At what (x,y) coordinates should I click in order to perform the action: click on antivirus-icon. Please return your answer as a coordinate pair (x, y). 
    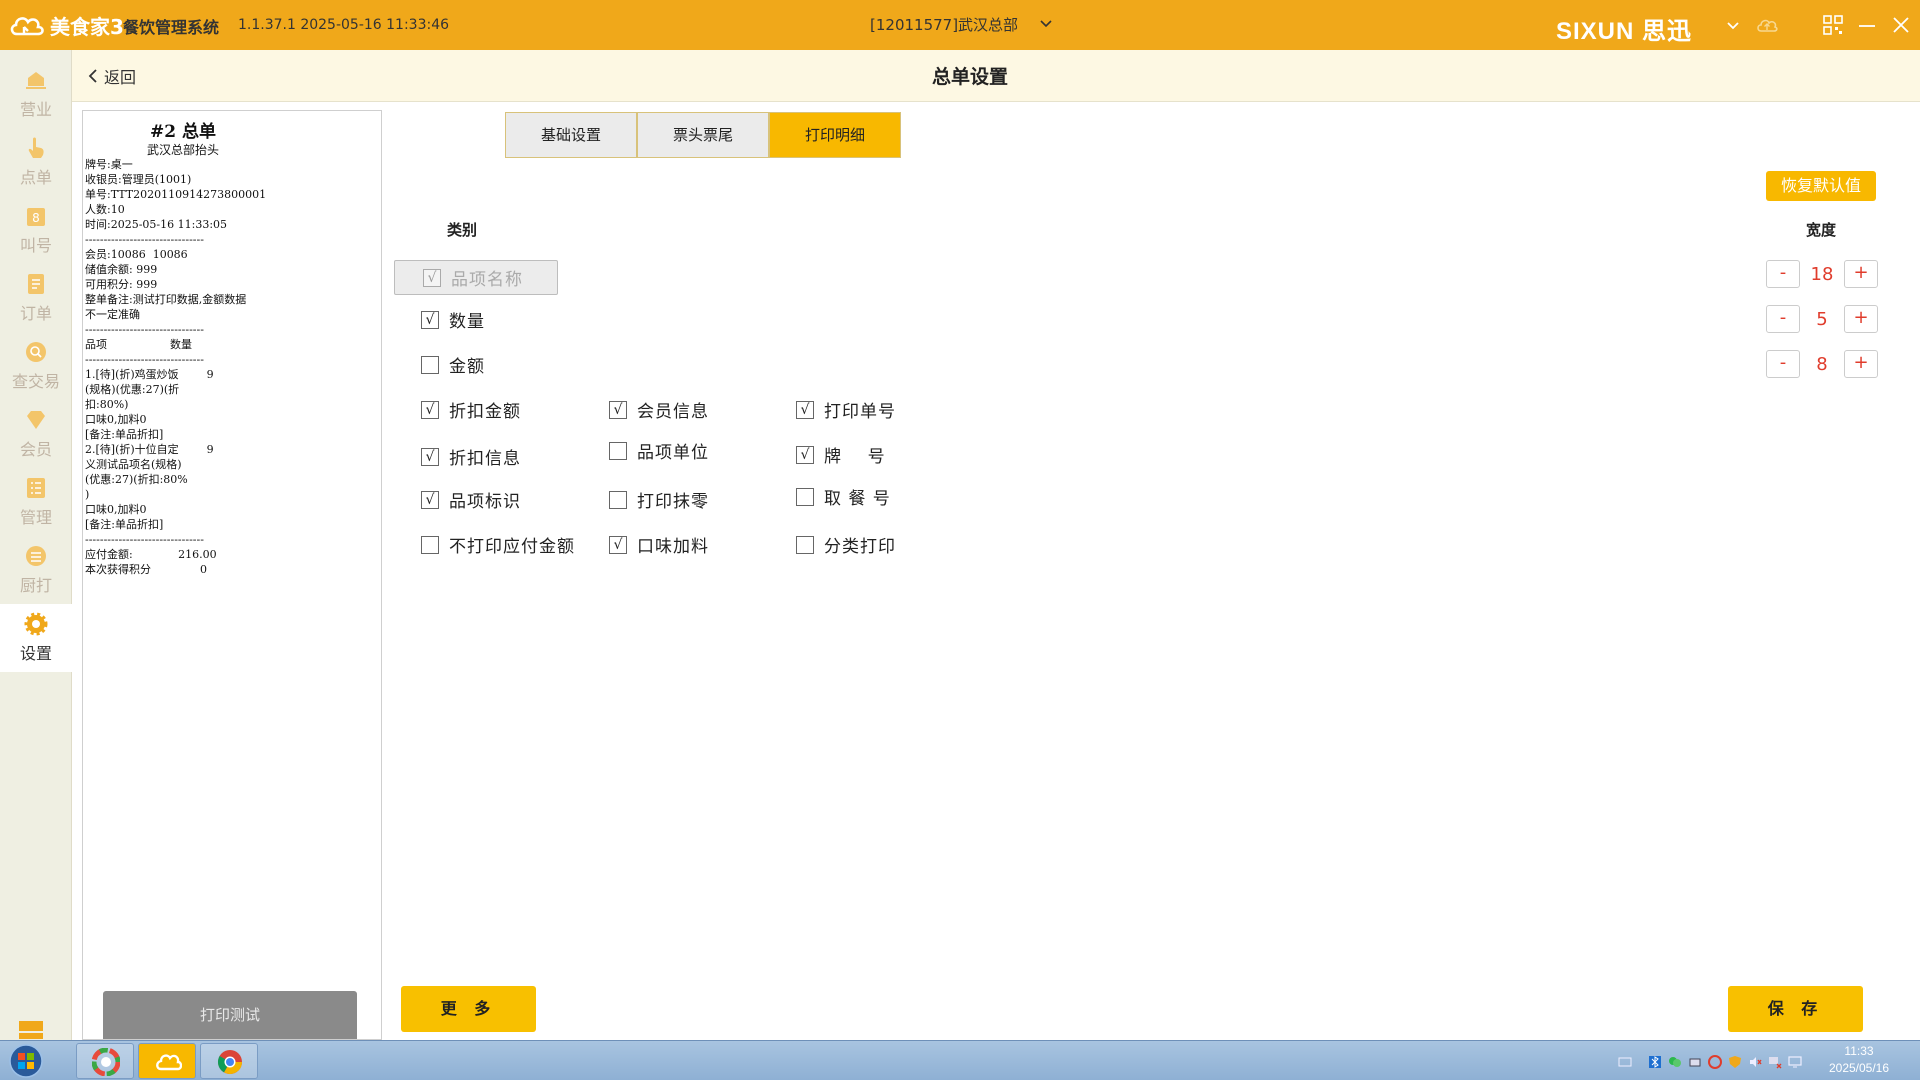
    Looking at the image, I should click on (1715, 1062).